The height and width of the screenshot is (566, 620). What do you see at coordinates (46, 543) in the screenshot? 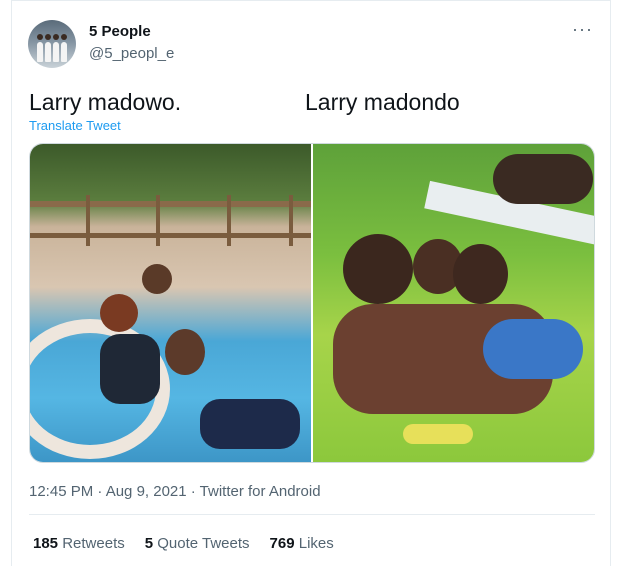
I see `retweets-count: 185` at bounding box center [46, 543].